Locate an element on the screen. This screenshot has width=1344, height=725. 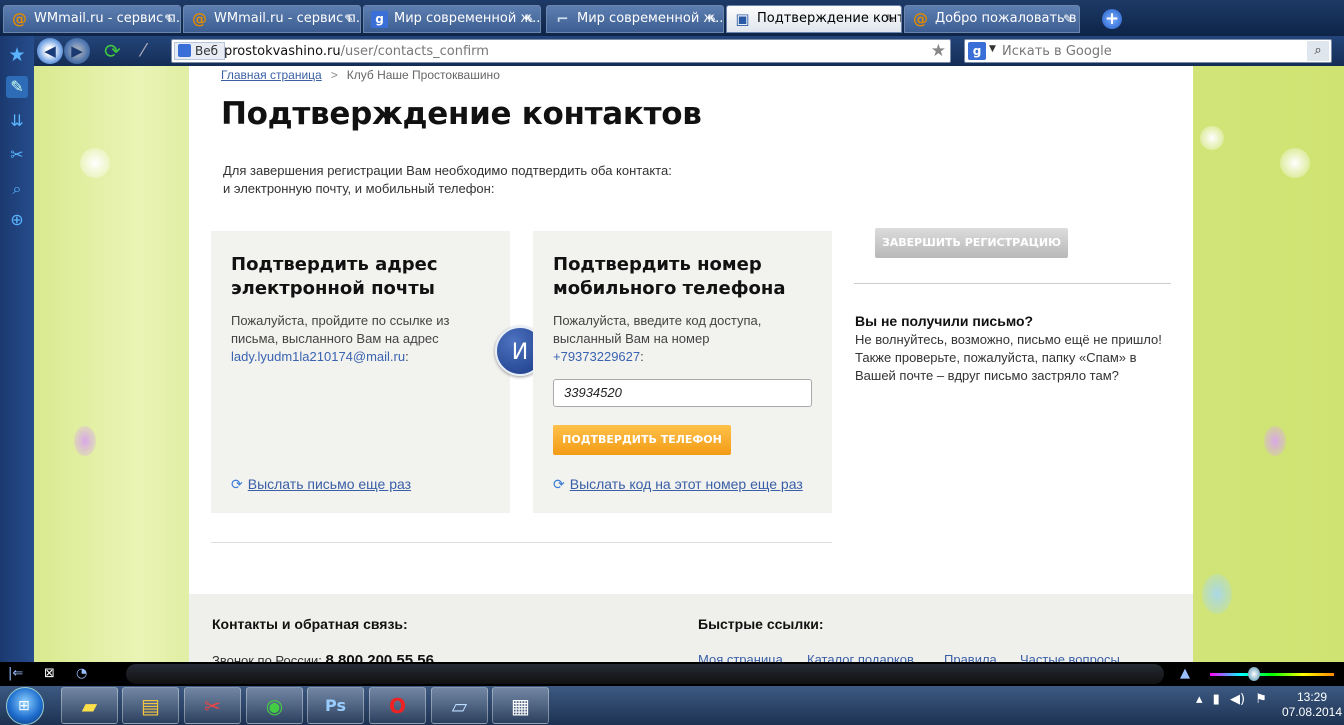
notepad-taskbar-icon: ▱ is located at coordinates (459, 705).